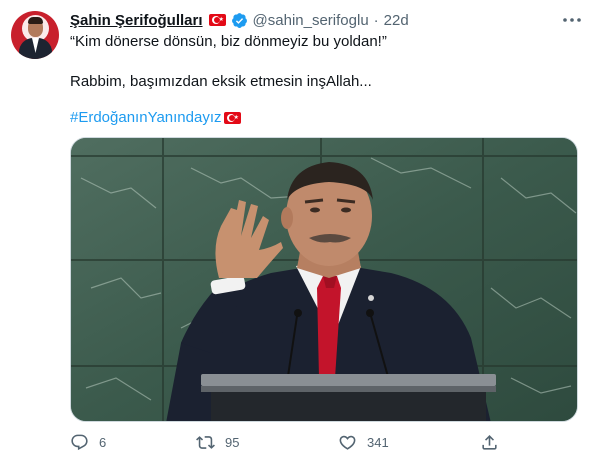 The width and height of the screenshot is (606, 463). Describe the element at coordinates (79, 442) in the screenshot. I see `reply-icon` at that location.